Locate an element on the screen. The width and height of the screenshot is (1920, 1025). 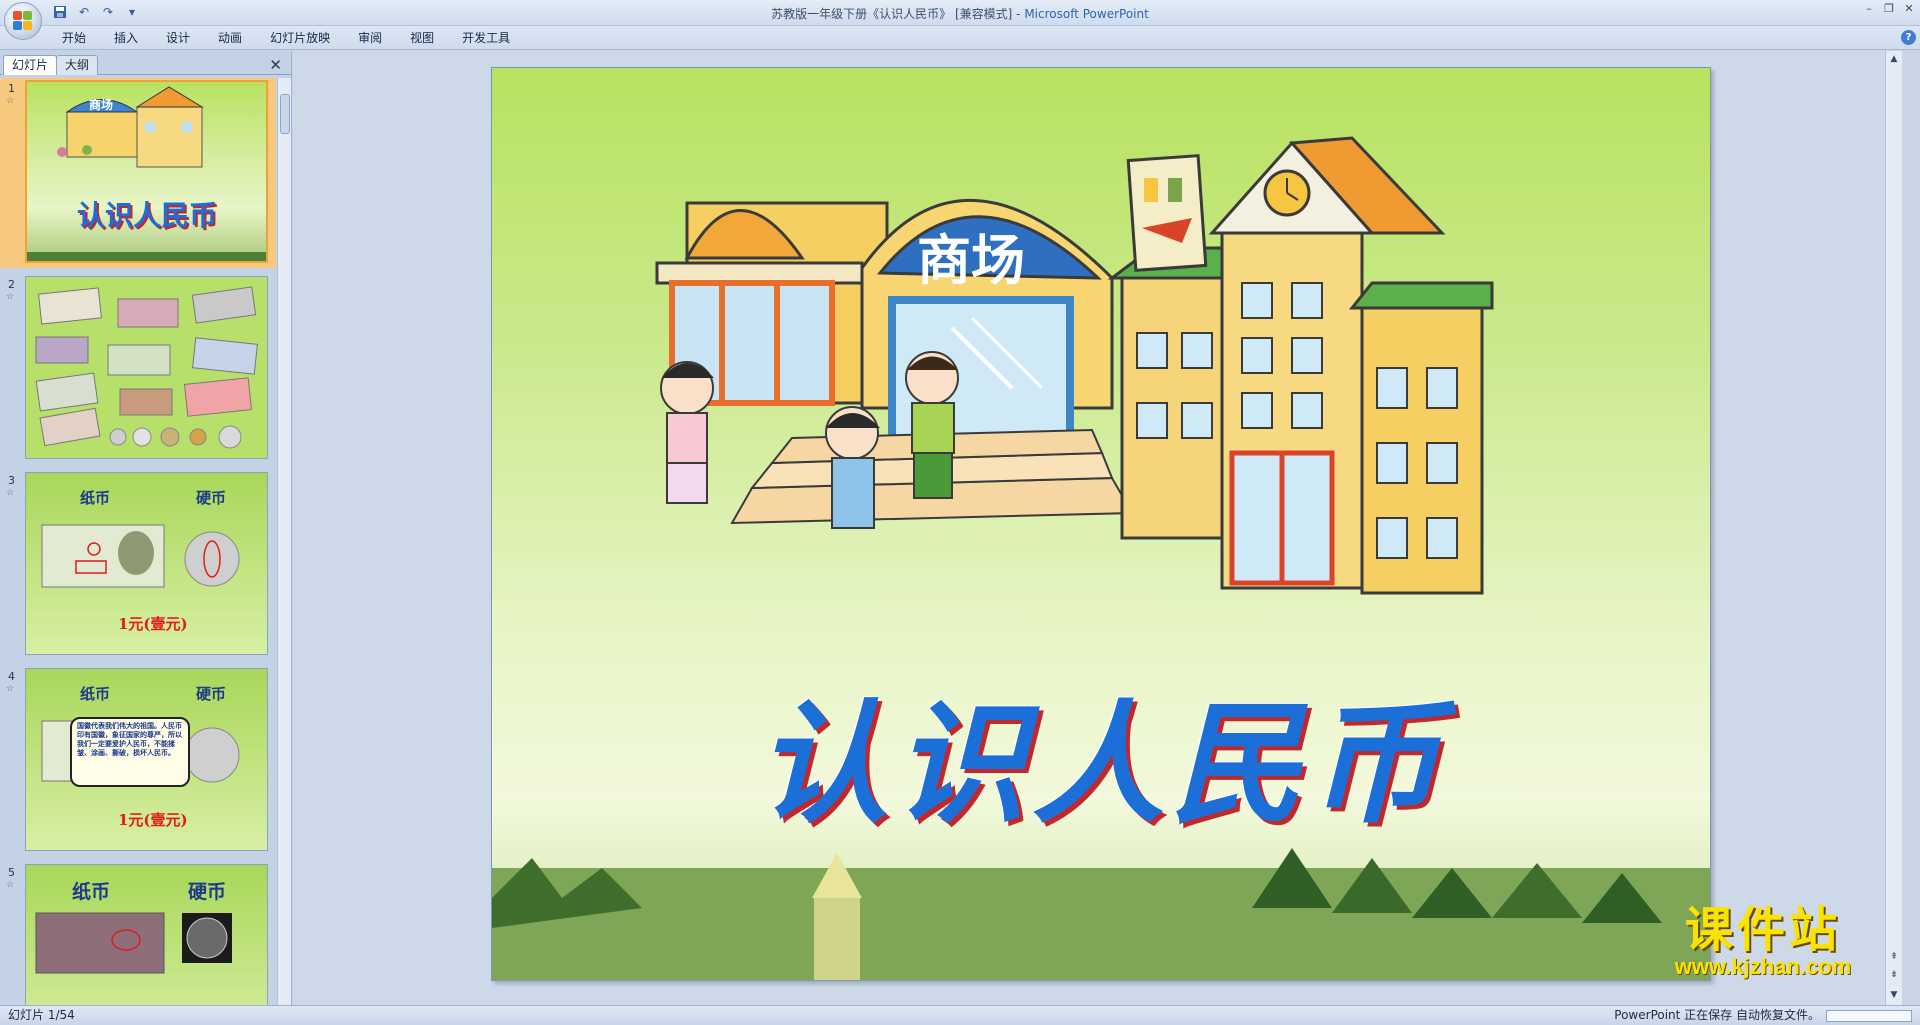
site-watermark: 课件站 www.kjzhan.com is located at coordinates (1763, 943).